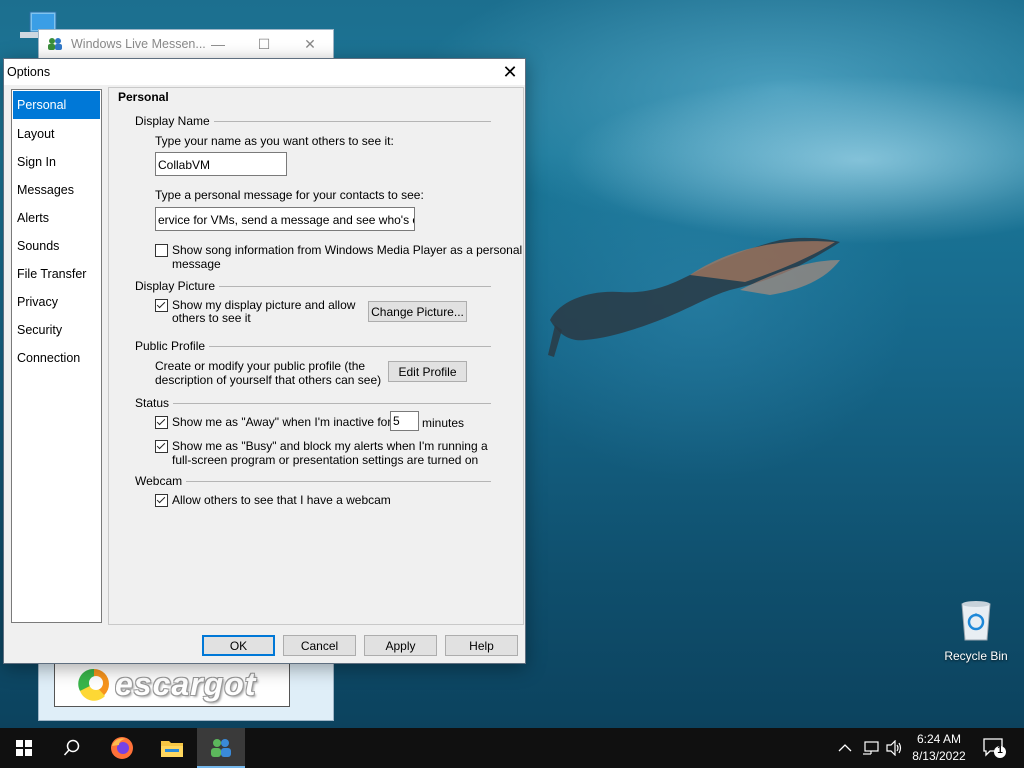 This screenshot has height=768, width=1024. I want to click on escargot-banner: escargot, so click(172, 684).